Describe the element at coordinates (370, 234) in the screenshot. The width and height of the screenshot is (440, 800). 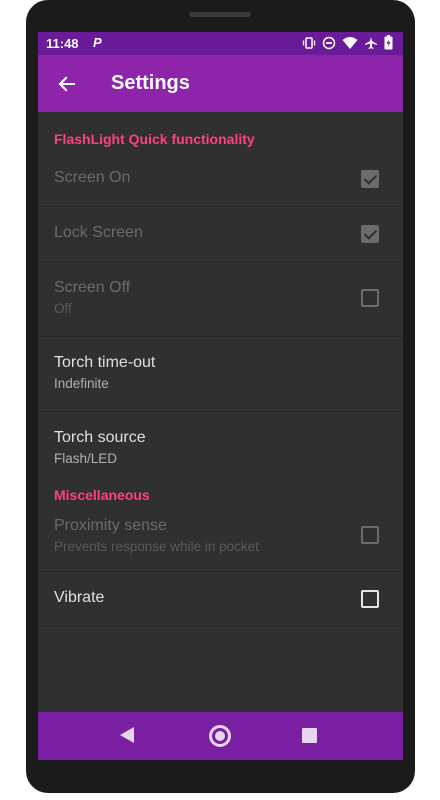
I see `lock-screen-checkbox` at that location.